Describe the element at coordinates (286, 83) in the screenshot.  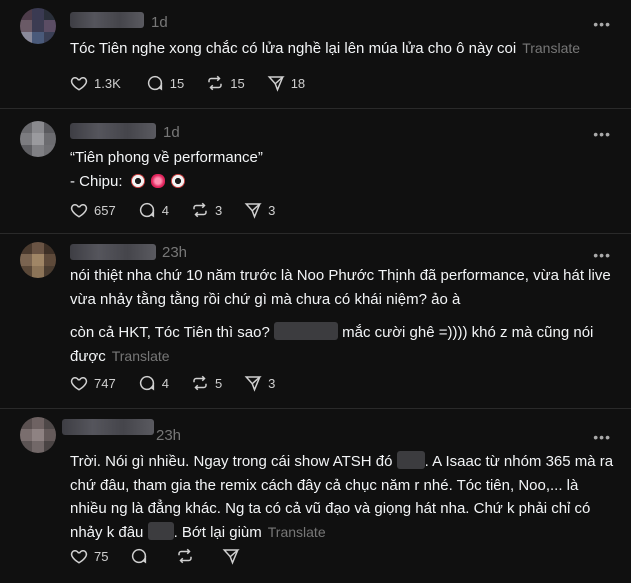
I see `share-button: 18` at that location.